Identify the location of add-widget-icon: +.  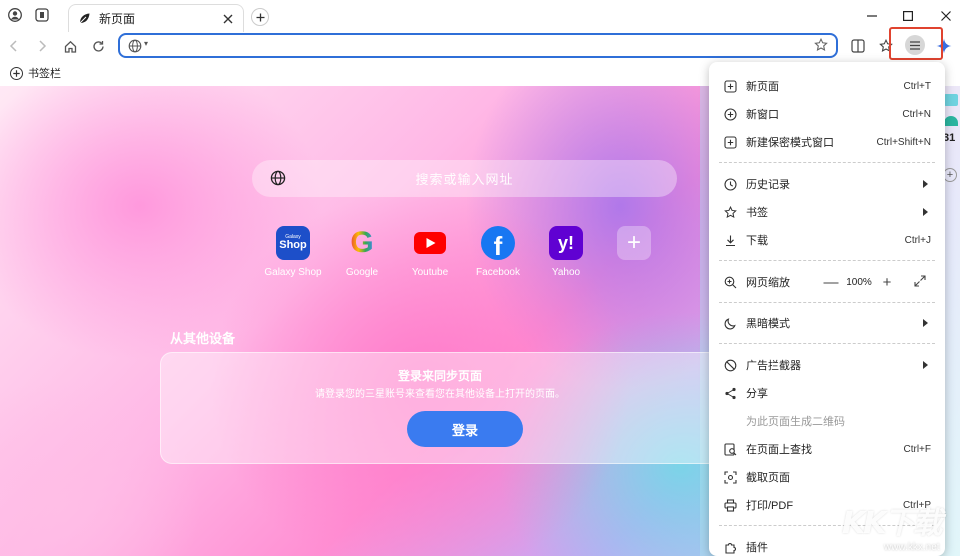
(950, 175).